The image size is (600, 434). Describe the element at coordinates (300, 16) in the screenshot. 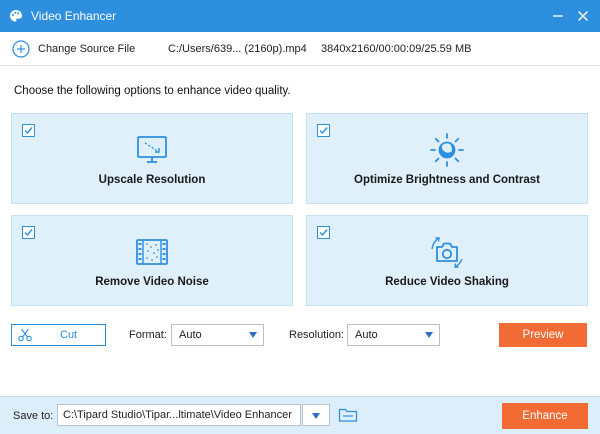

I see `title-bar: Video Enhancer` at that location.